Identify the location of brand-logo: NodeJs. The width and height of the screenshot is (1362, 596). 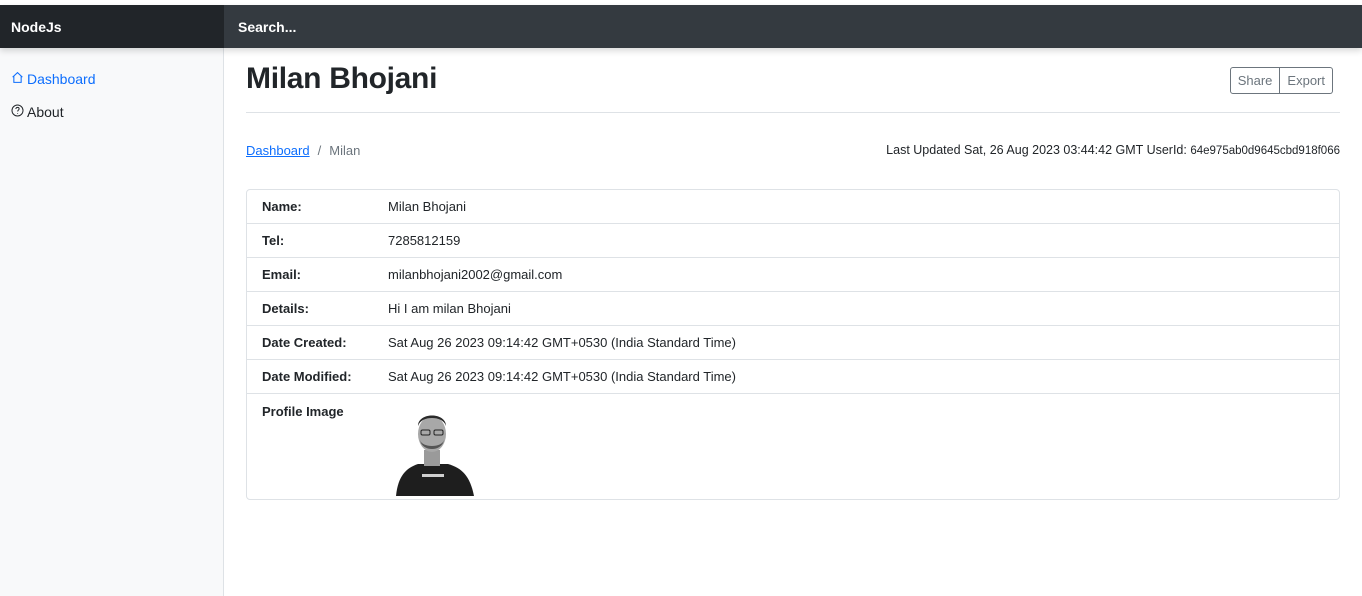
(112, 26).